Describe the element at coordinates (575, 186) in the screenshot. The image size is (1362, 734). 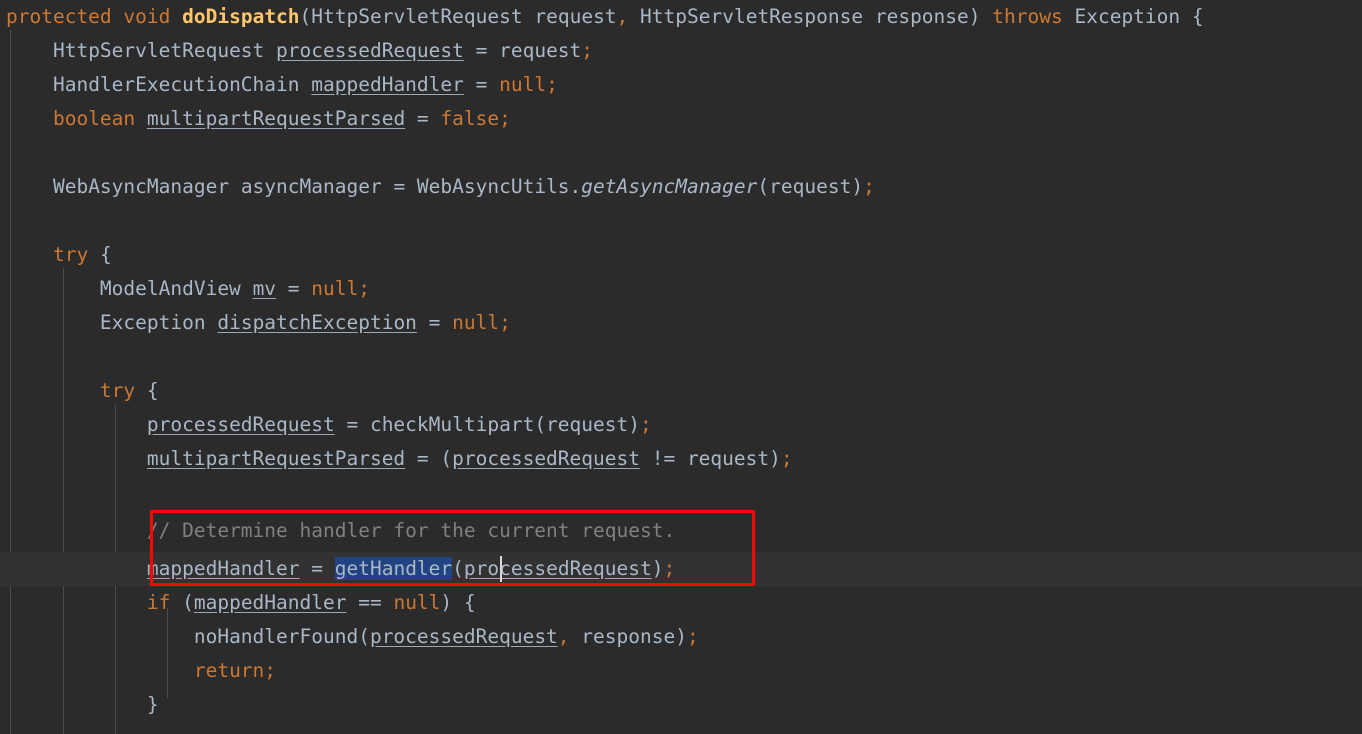
I see `code-token: .` at that location.